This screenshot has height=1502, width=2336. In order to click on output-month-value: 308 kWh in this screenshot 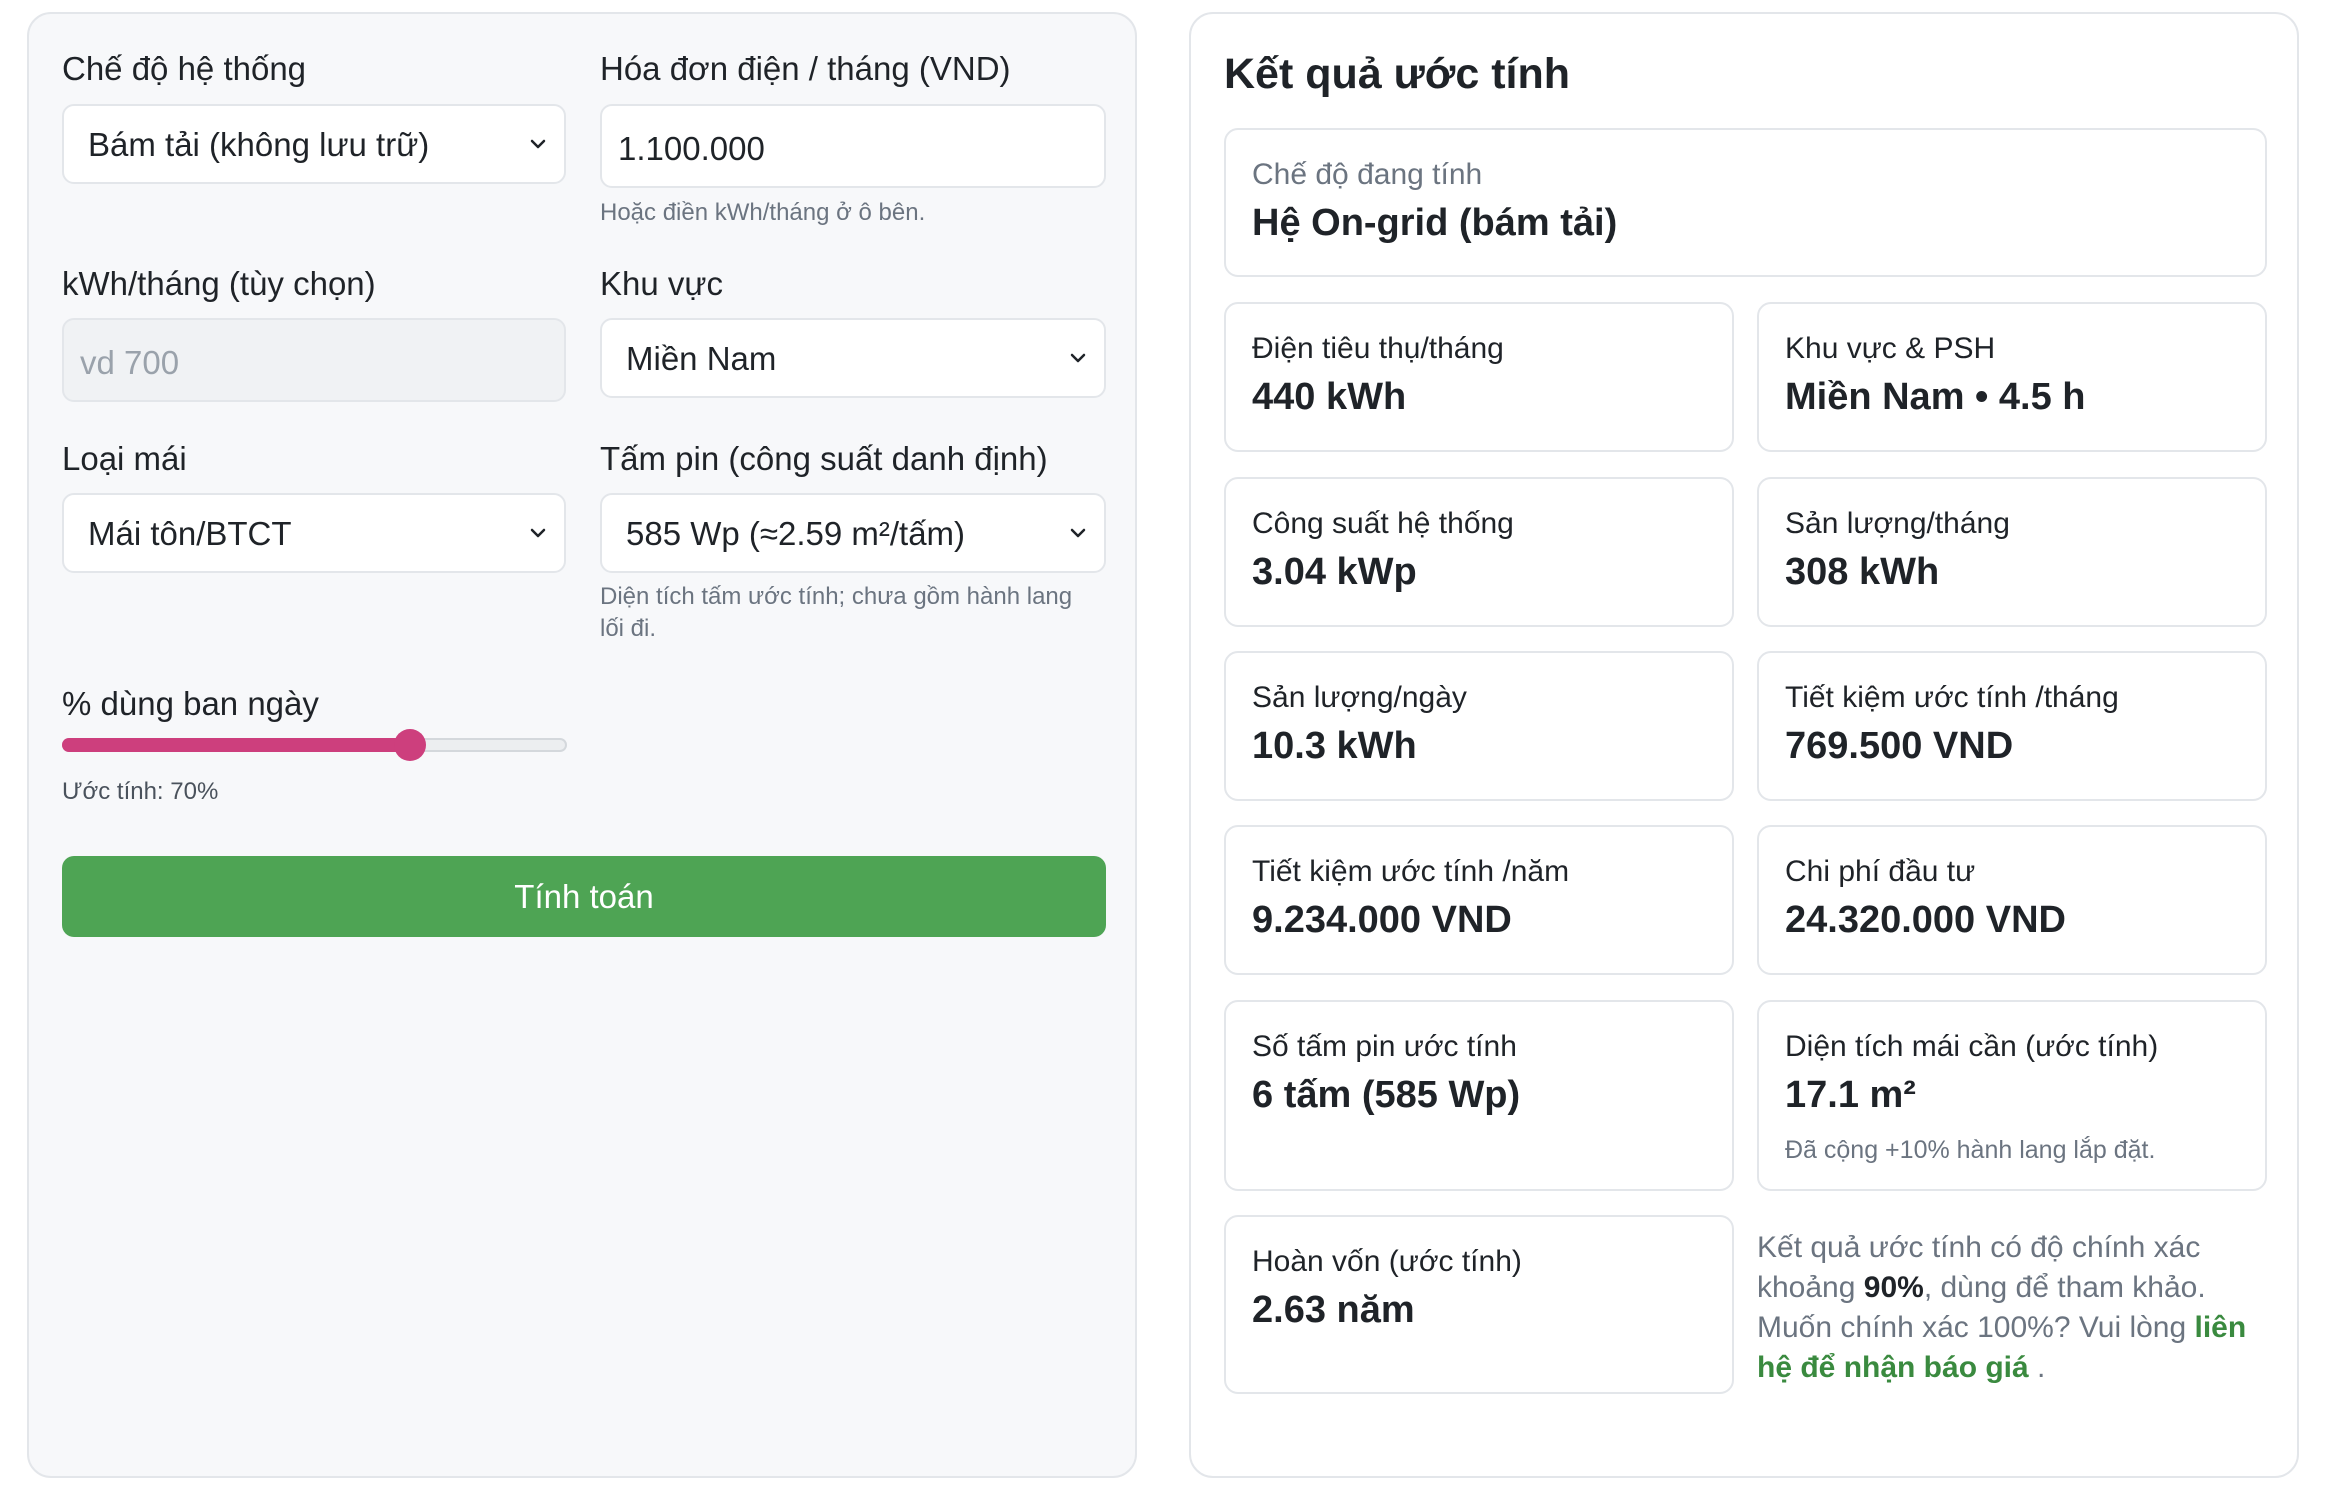, I will do `click(1862, 572)`.